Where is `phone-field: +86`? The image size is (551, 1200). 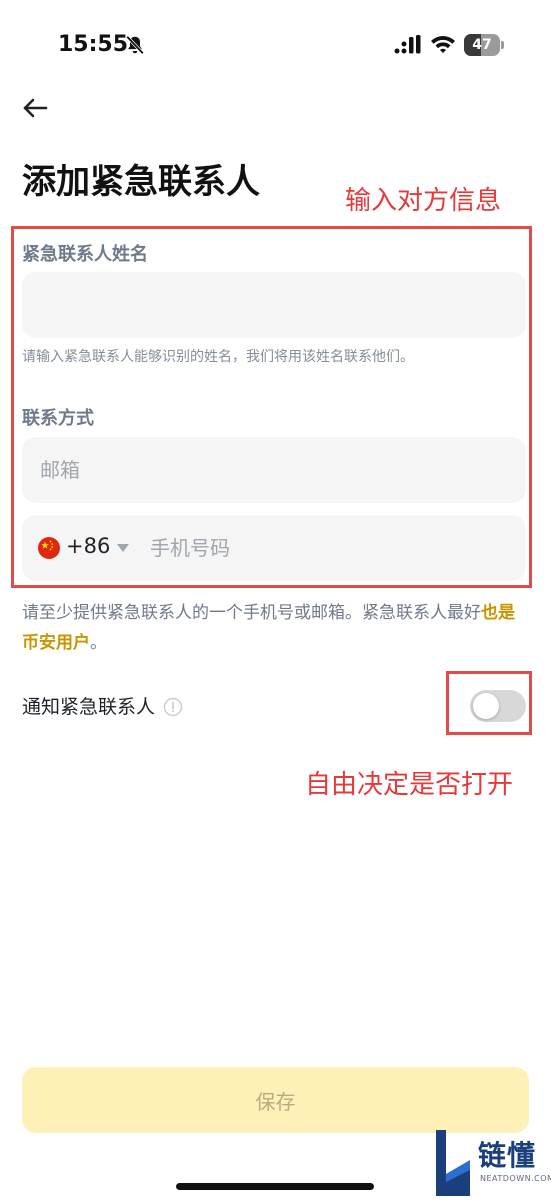 phone-field: +86 is located at coordinates (274, 548).